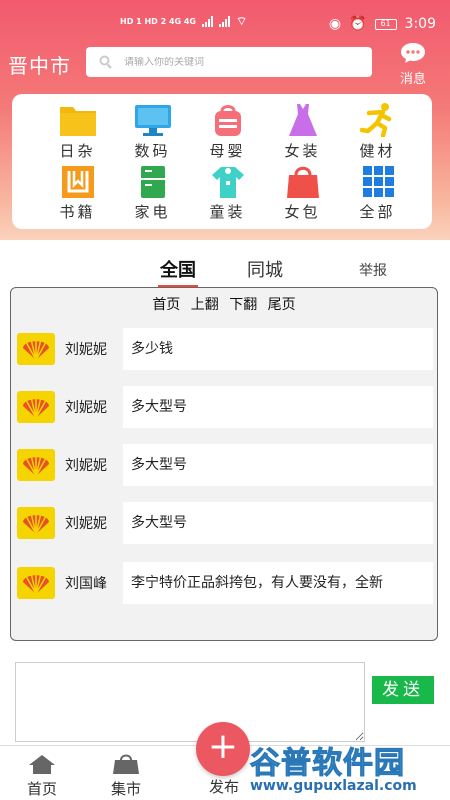 This screenshot has width=450, height=800. Describe the element at coordinates (153, 120) in the screenshot. I see `monitor-icon` at that location.